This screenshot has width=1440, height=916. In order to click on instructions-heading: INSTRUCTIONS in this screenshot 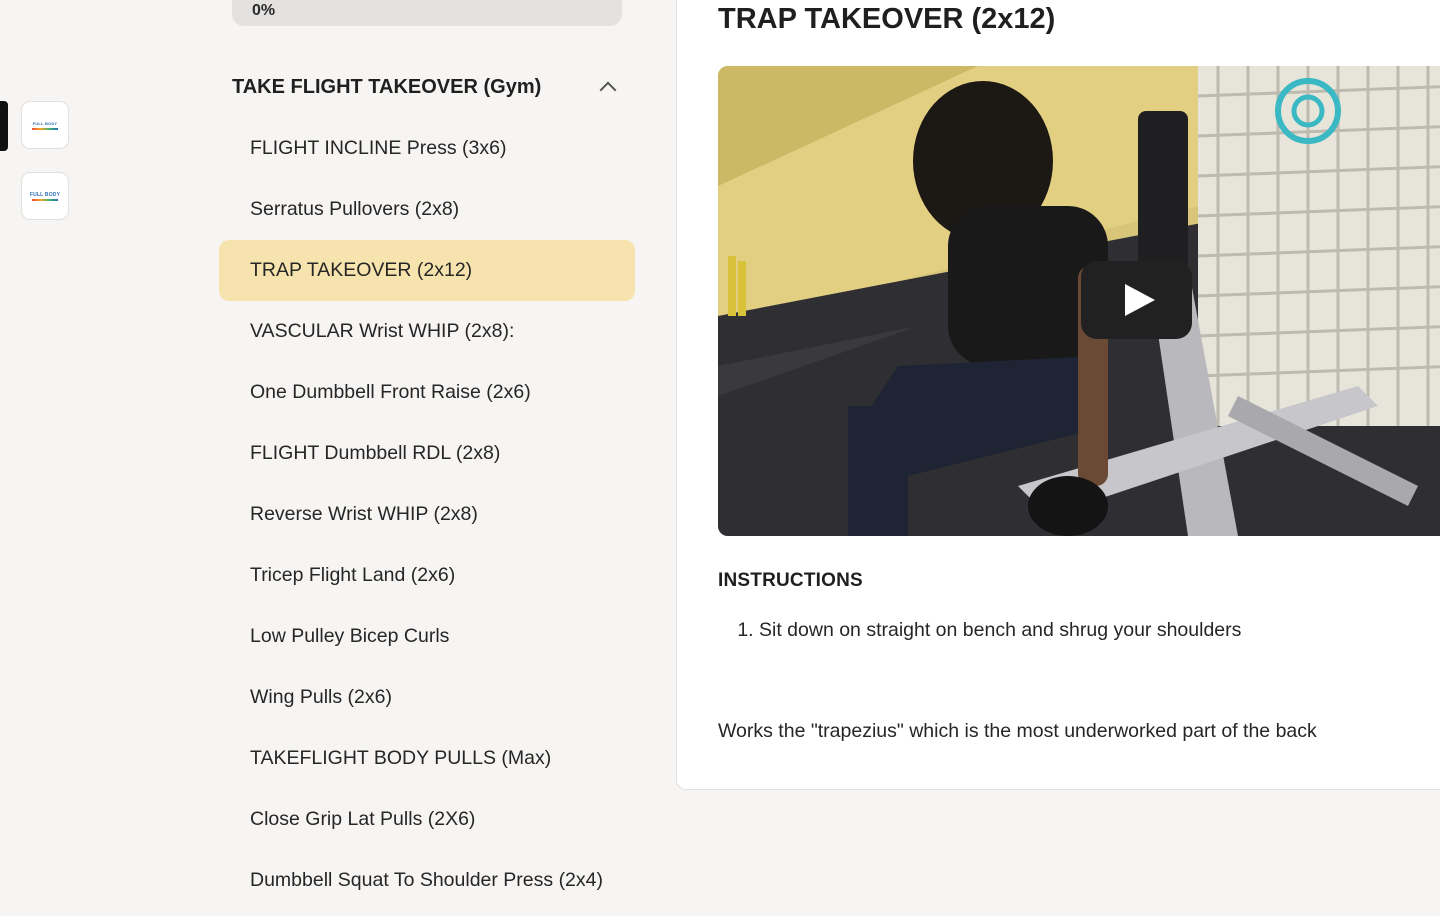, I will do `click(790, 580)`.